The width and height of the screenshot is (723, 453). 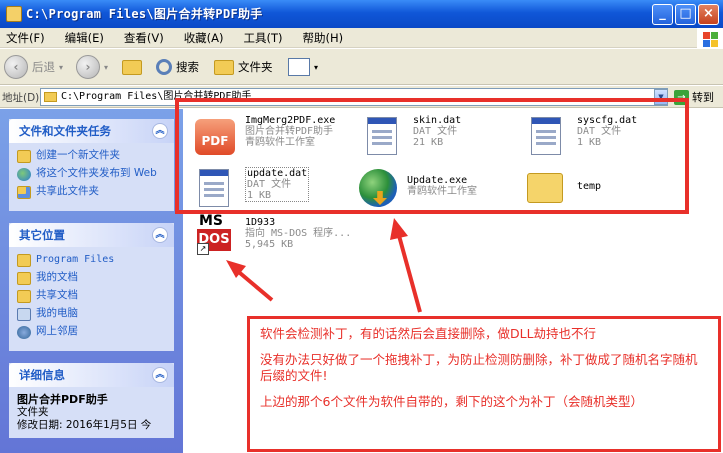 What do you see at coordinates (399, 229) in the screenshot?
I see `arrow-head` at bounding box center [399, 229].